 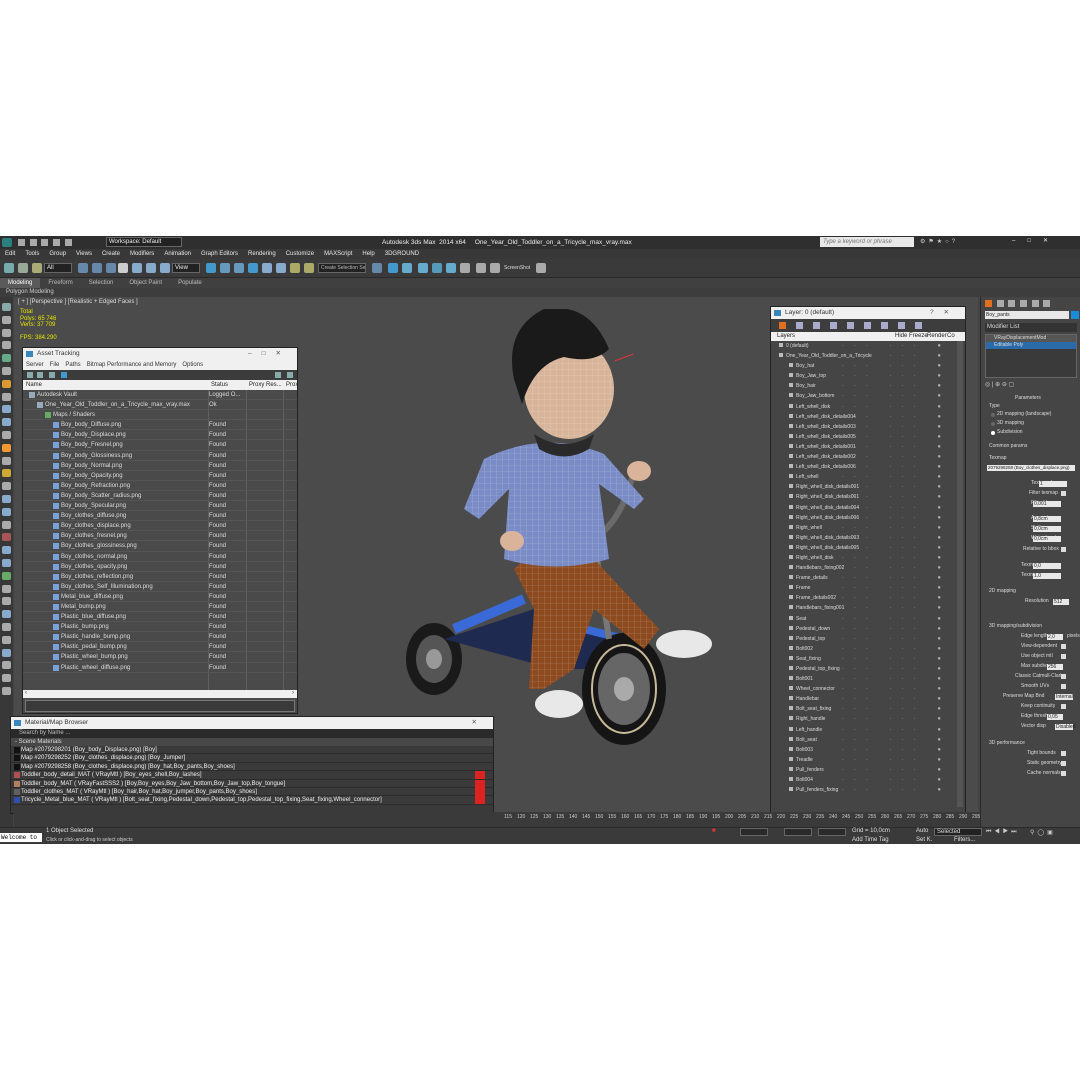 What do you see at coordinates (1000, 303) in the screenshot?
I see `modify-tab-icon` at bounding box center [1000, 303].